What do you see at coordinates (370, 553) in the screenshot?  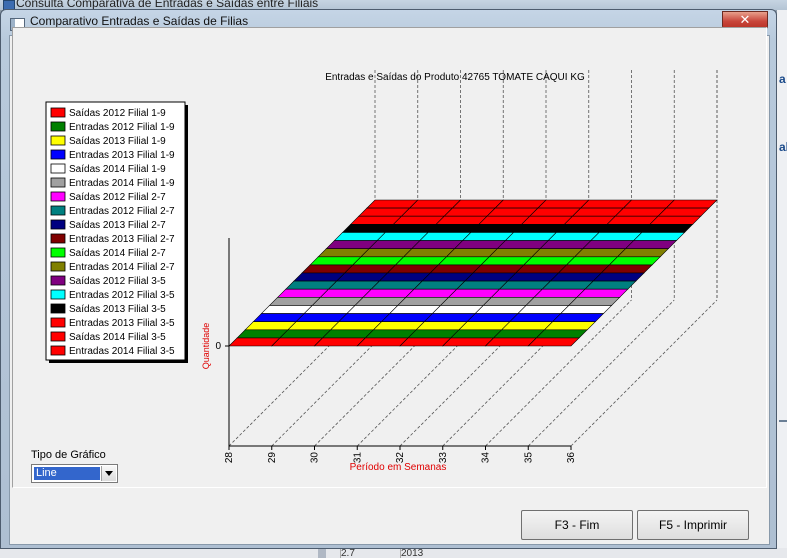 I see `background-cell: 2.7` at bounding box center [370, 553].